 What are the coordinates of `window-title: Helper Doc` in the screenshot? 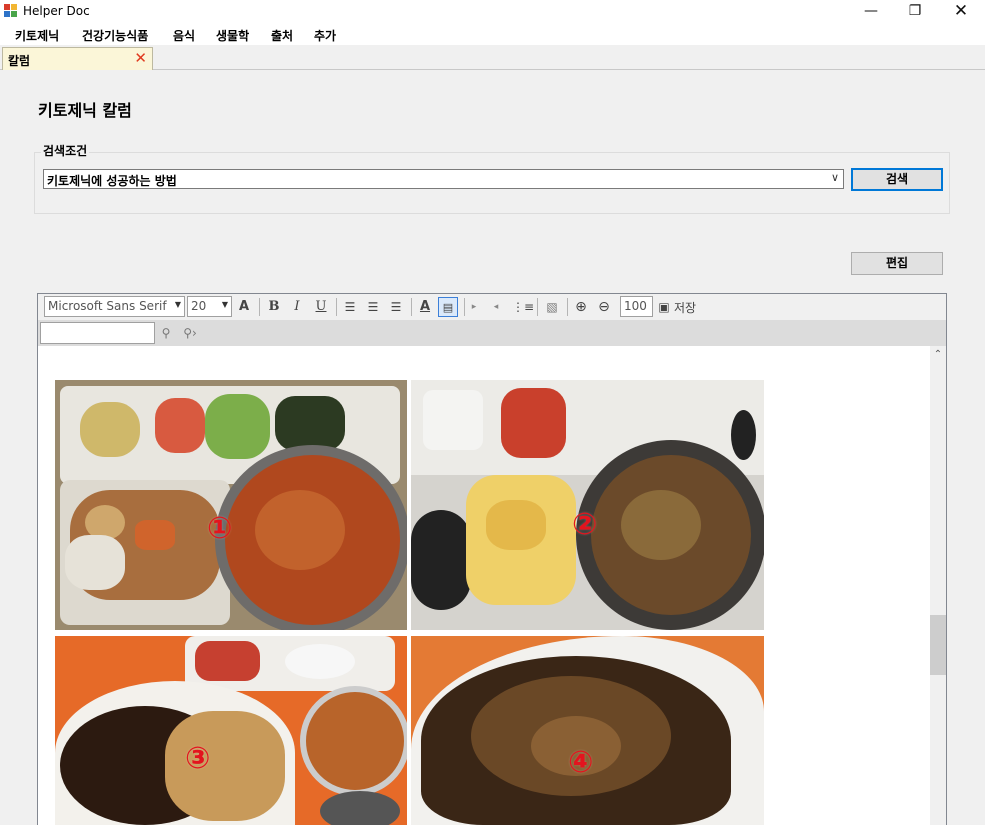 It's located at (56, 11).